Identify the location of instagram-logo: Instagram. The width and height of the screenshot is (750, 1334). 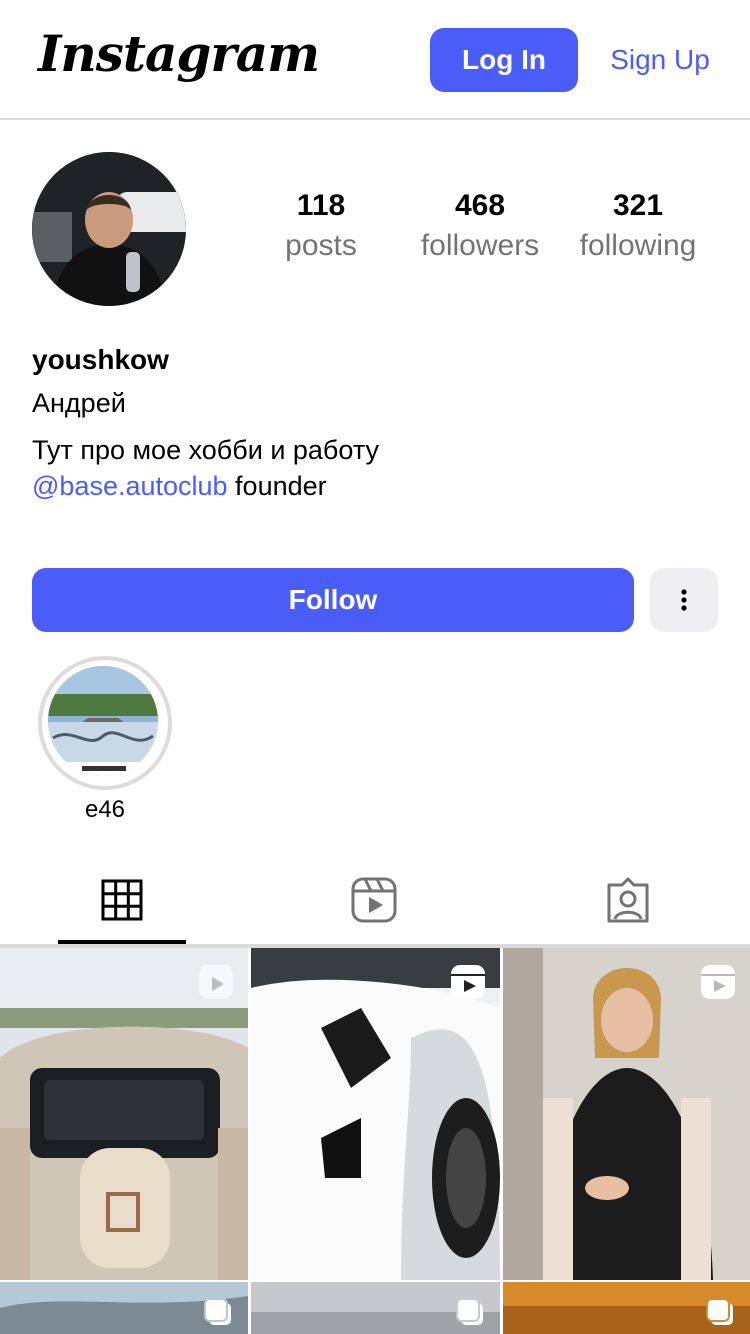
(179, 53).